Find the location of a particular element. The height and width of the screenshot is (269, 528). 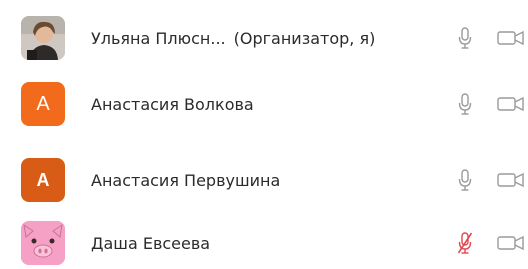

user-photo-icon is located at coordinates (43, 38).